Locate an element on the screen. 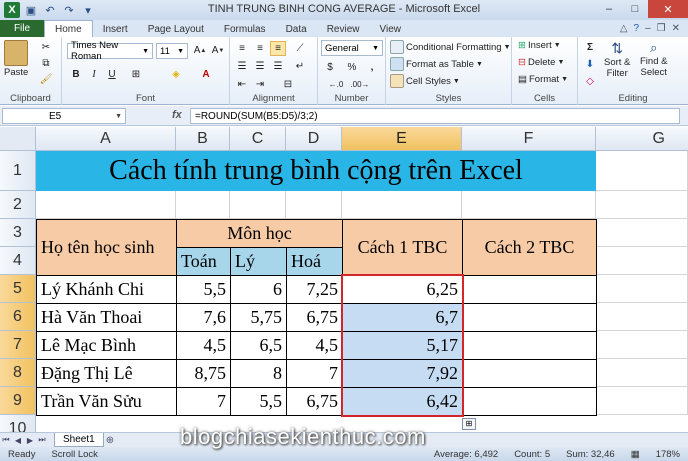 Image resolution: width=688 pixels, height=461 pixels. header-hoa-cell: Hoá is located at coordinates (314, 261).